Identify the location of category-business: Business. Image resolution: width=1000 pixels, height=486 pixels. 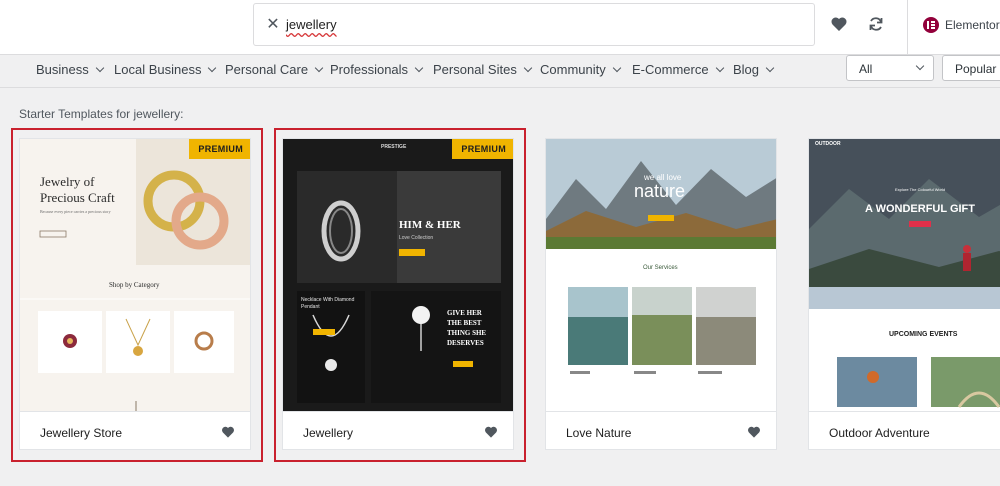
(70, 69).